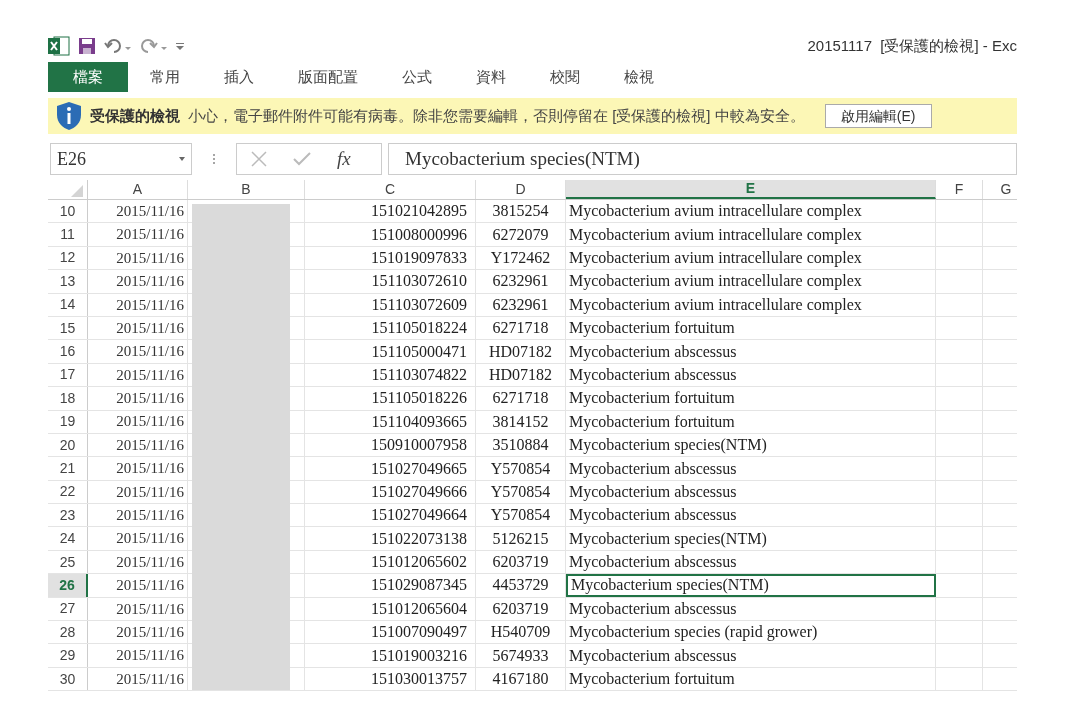  Describe the element at coordinates (521, 281) in the screenshot. I see `table-cell: 6232961` at that location.